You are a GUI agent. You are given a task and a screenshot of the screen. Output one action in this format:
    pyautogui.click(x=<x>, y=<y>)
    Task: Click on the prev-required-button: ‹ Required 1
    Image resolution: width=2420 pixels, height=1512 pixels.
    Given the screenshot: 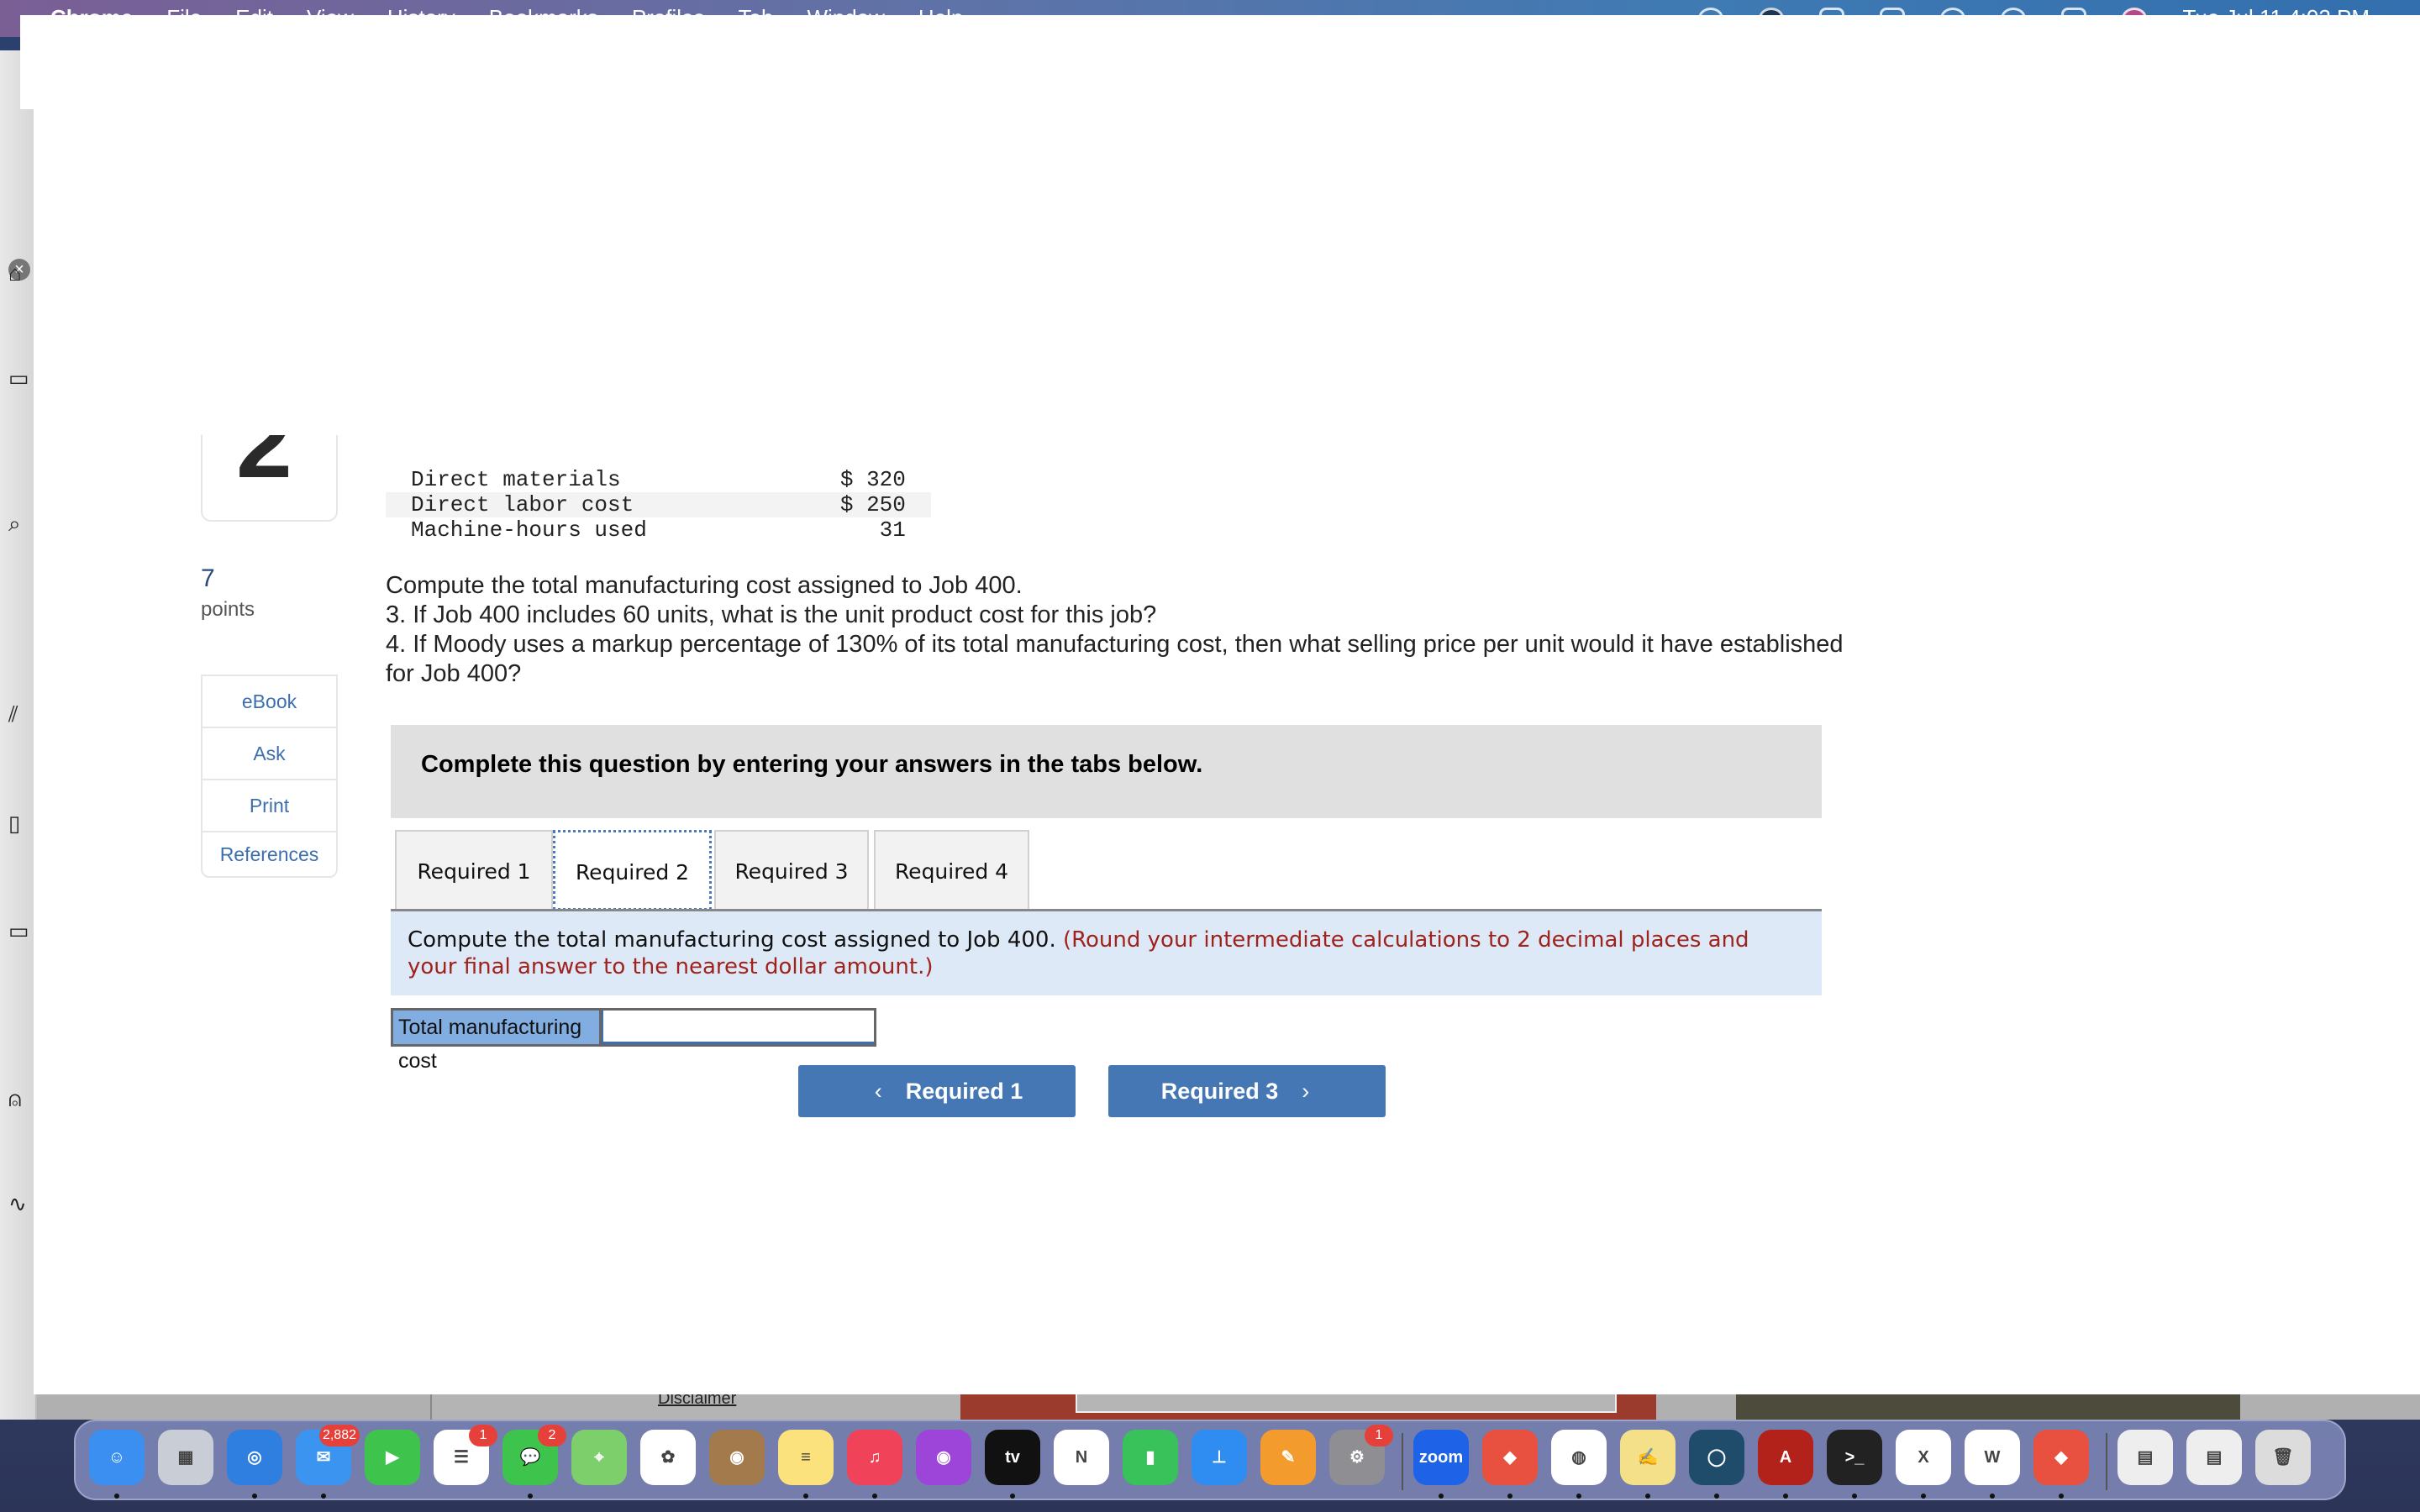 What is the action you would take?
    pyautogui.click(x=937, y=1091)
    